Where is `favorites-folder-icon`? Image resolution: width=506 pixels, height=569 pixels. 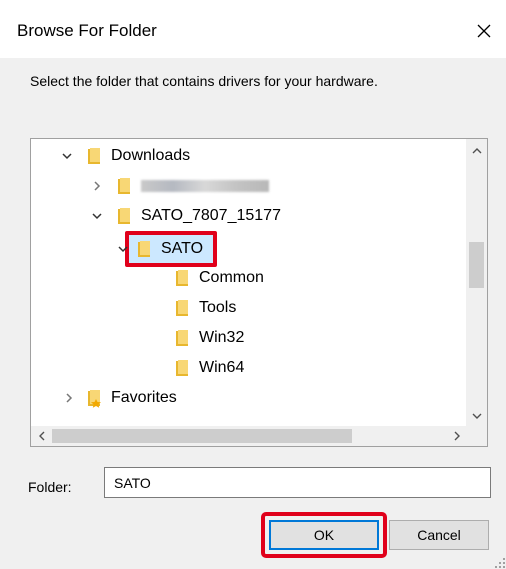 favorites-folder-icon is located at coordinates (94, 399).